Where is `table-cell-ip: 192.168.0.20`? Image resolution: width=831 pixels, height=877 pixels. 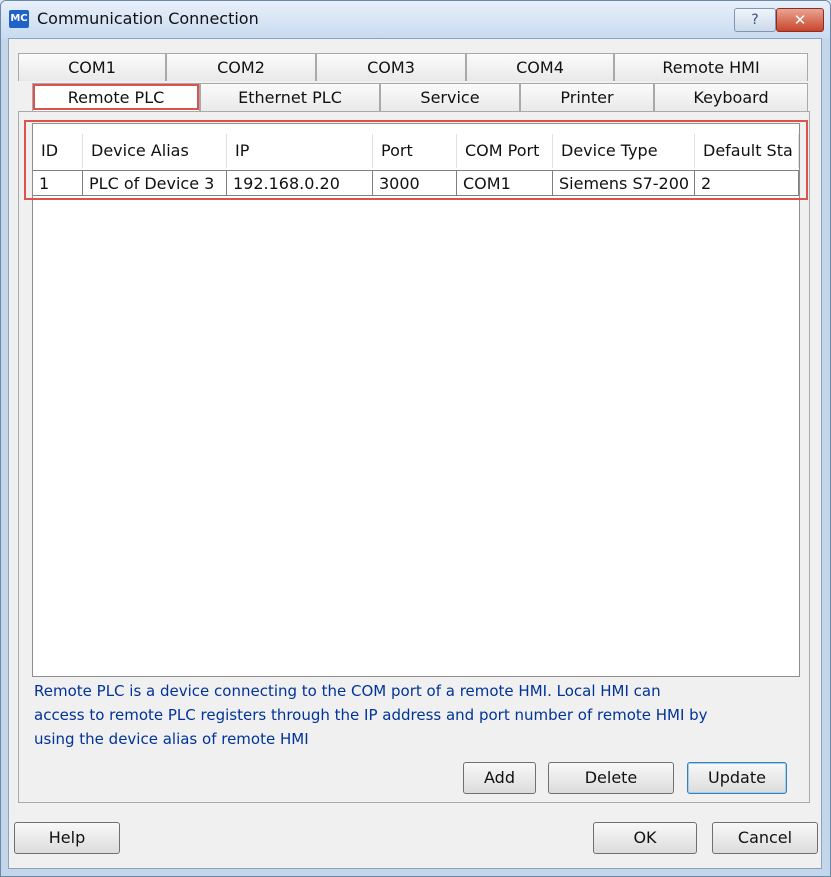
table-cell-ip: 192.168.0.20 is located at coordinates (300, 183).